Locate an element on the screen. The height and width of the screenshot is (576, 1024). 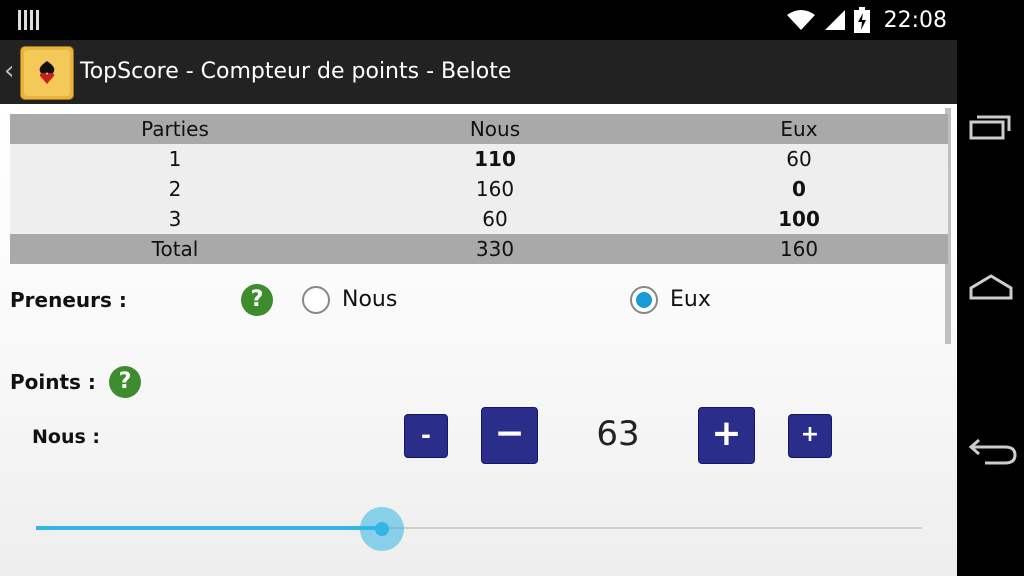
preneurs-help-icon: ? is located at coordinates (257, 300).